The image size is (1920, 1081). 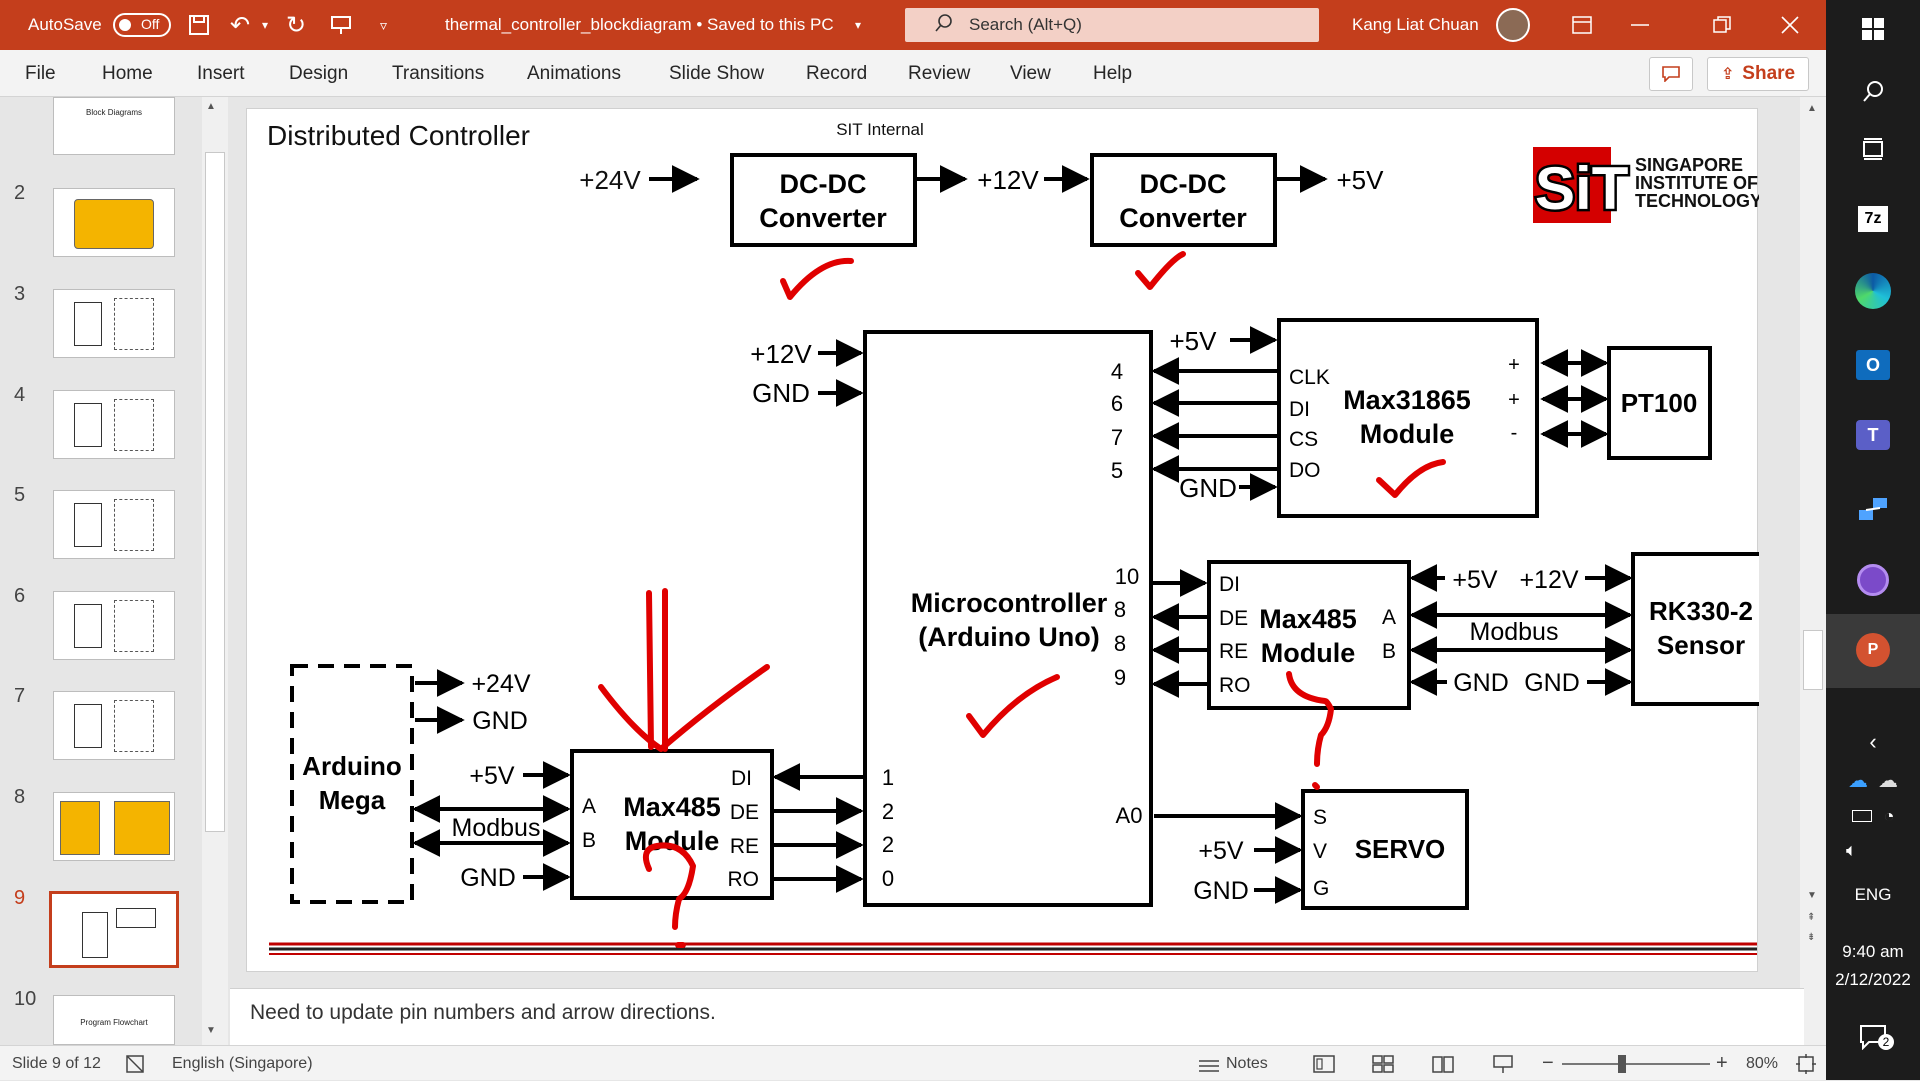 I want to click on network-tool-icon, so click(x=1873, y=510).